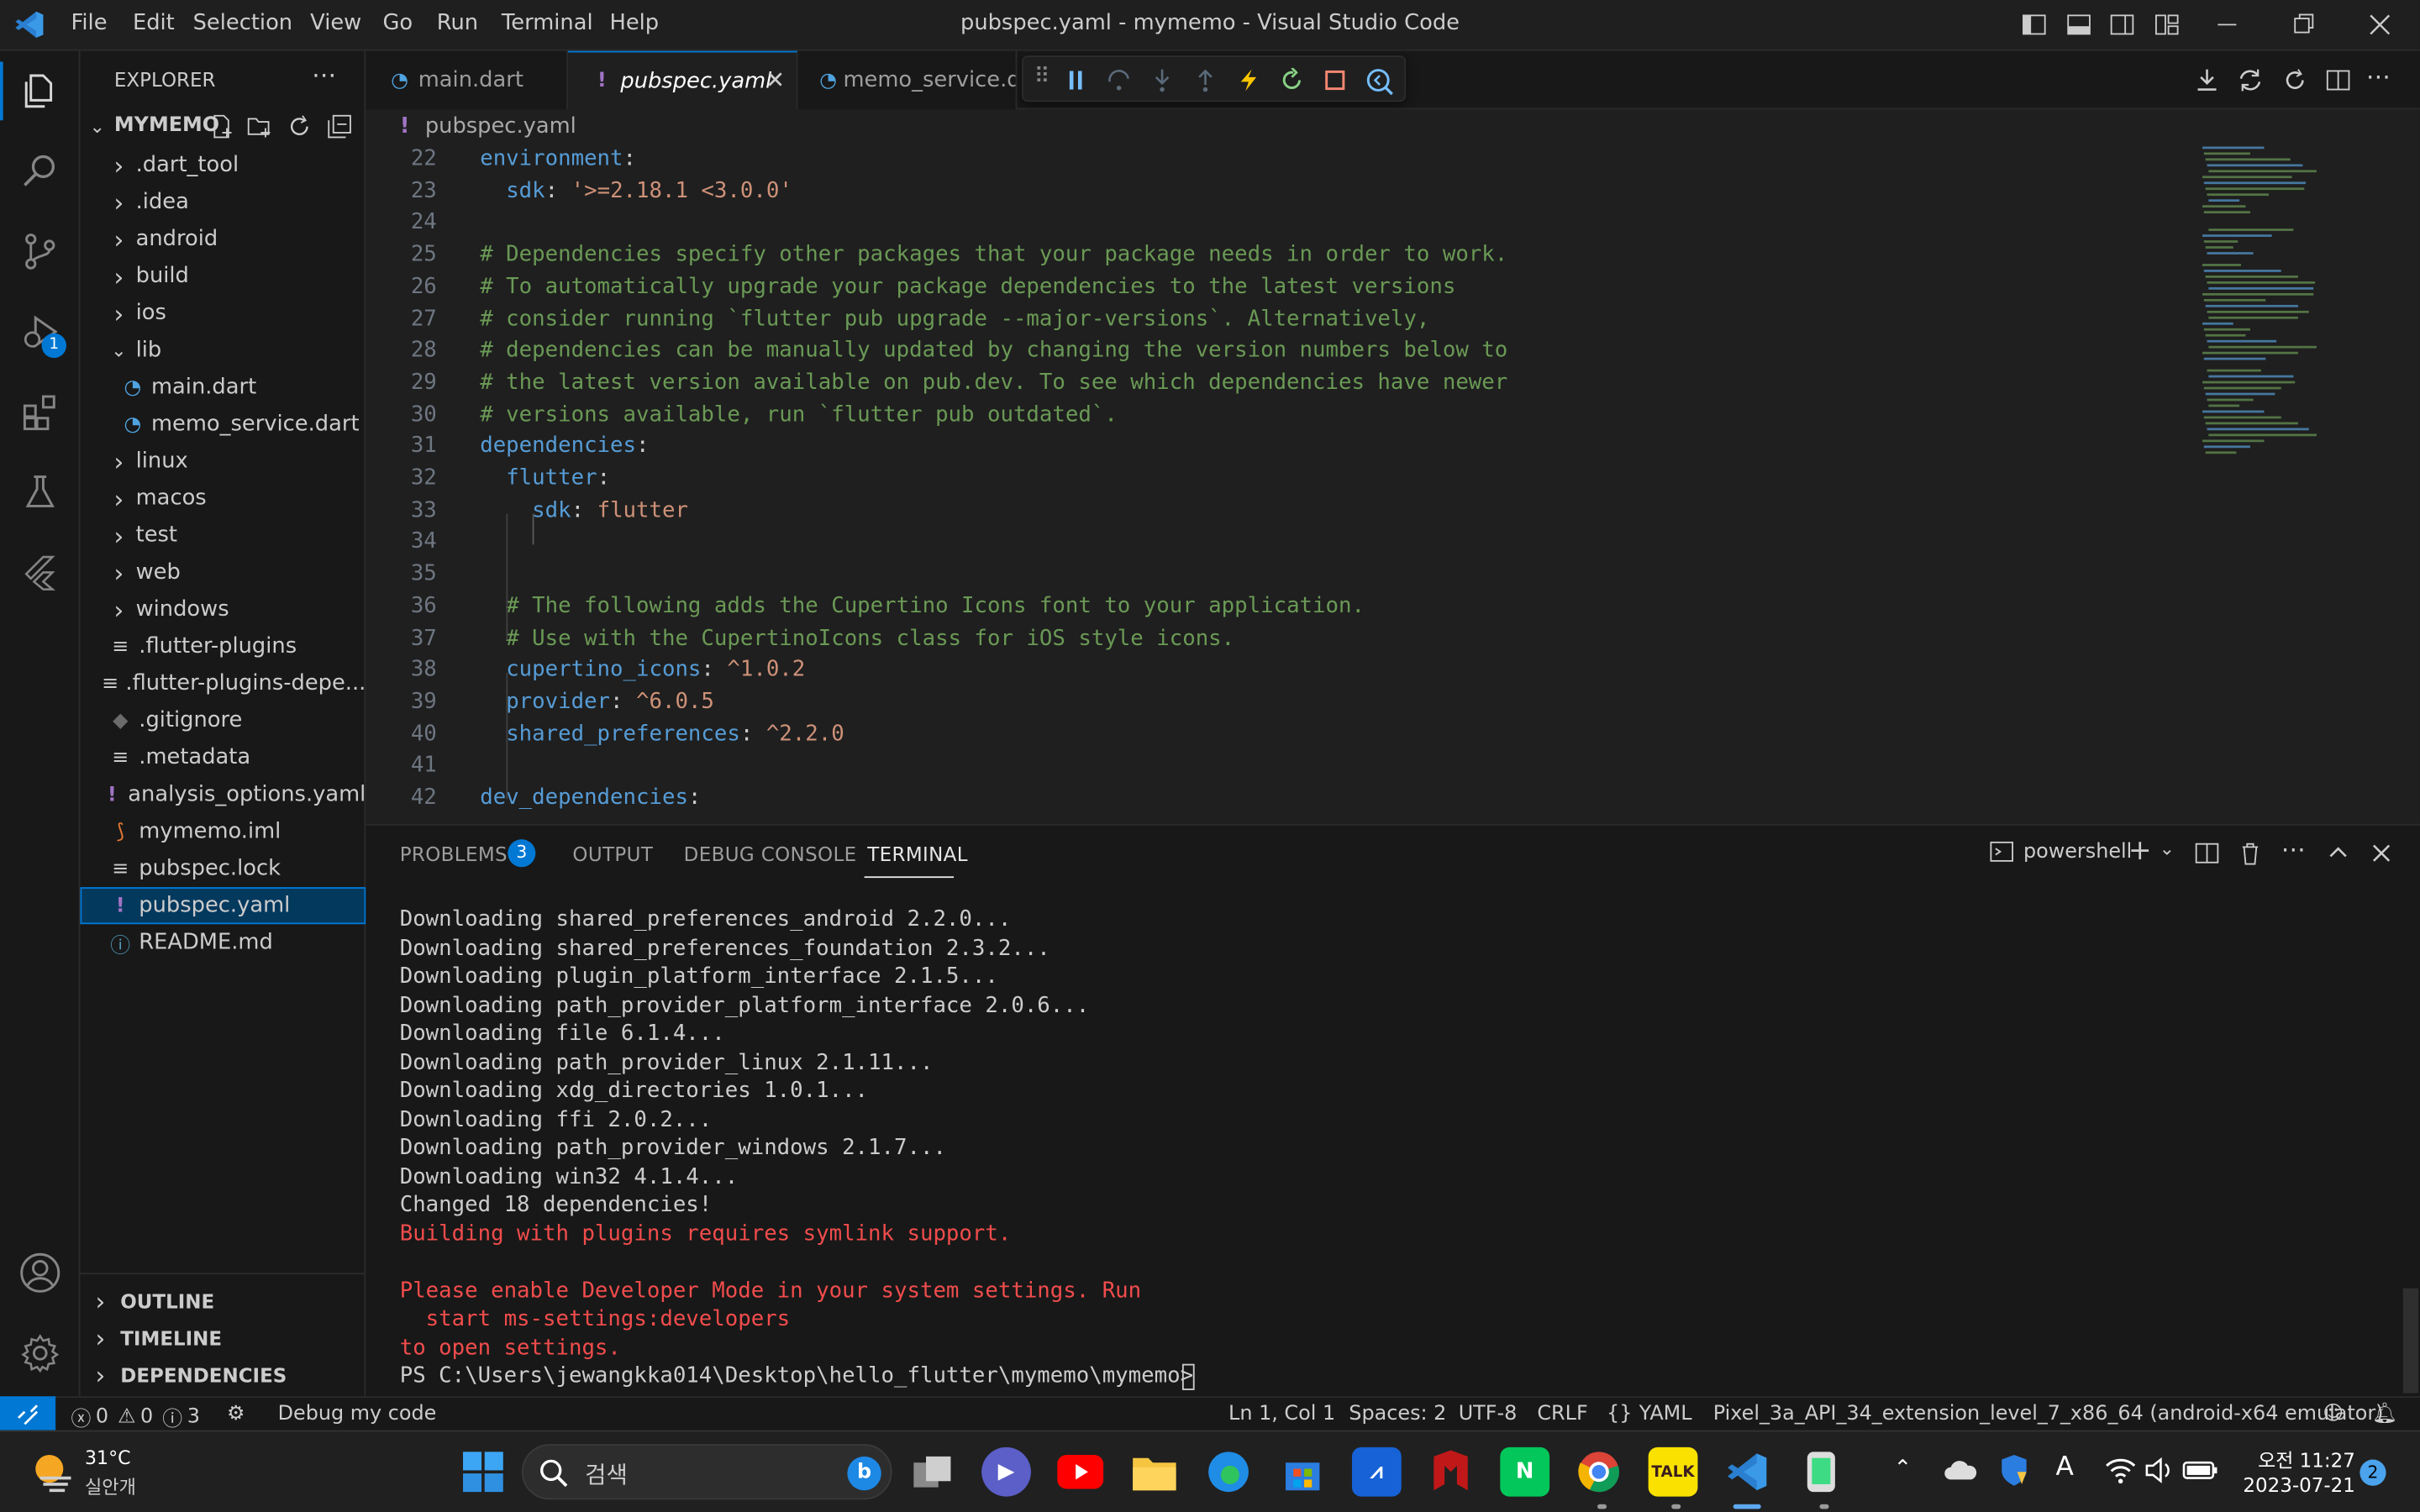 The height and width of the screenshot is (1512, 2420). What do you see at coordinates (907, 80) in the screenshot?
I see `tab-memo-service-dart: ◔ memo_service.da` at bounding box center [907, 80].